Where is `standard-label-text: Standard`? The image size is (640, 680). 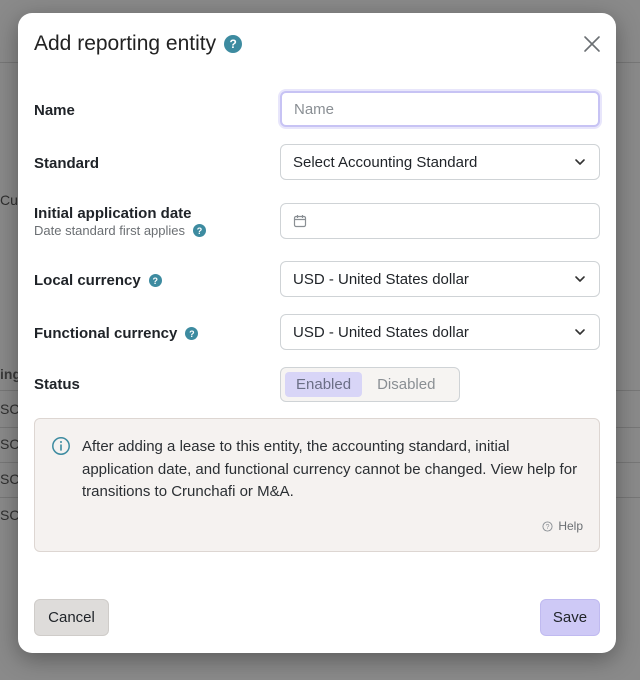
standard-label-text: Standard is located at coordinates (67, 163).